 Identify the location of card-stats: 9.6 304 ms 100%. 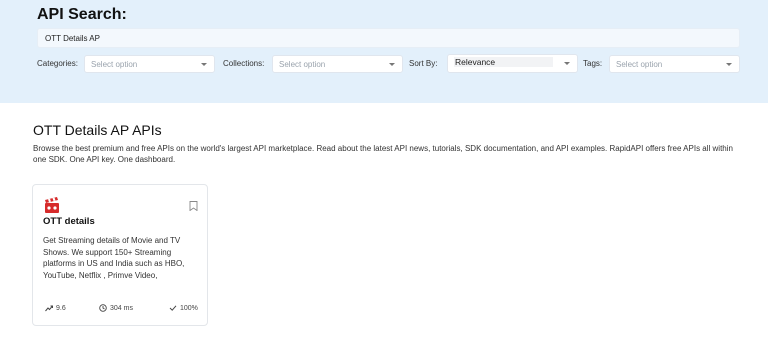
(122, 309).